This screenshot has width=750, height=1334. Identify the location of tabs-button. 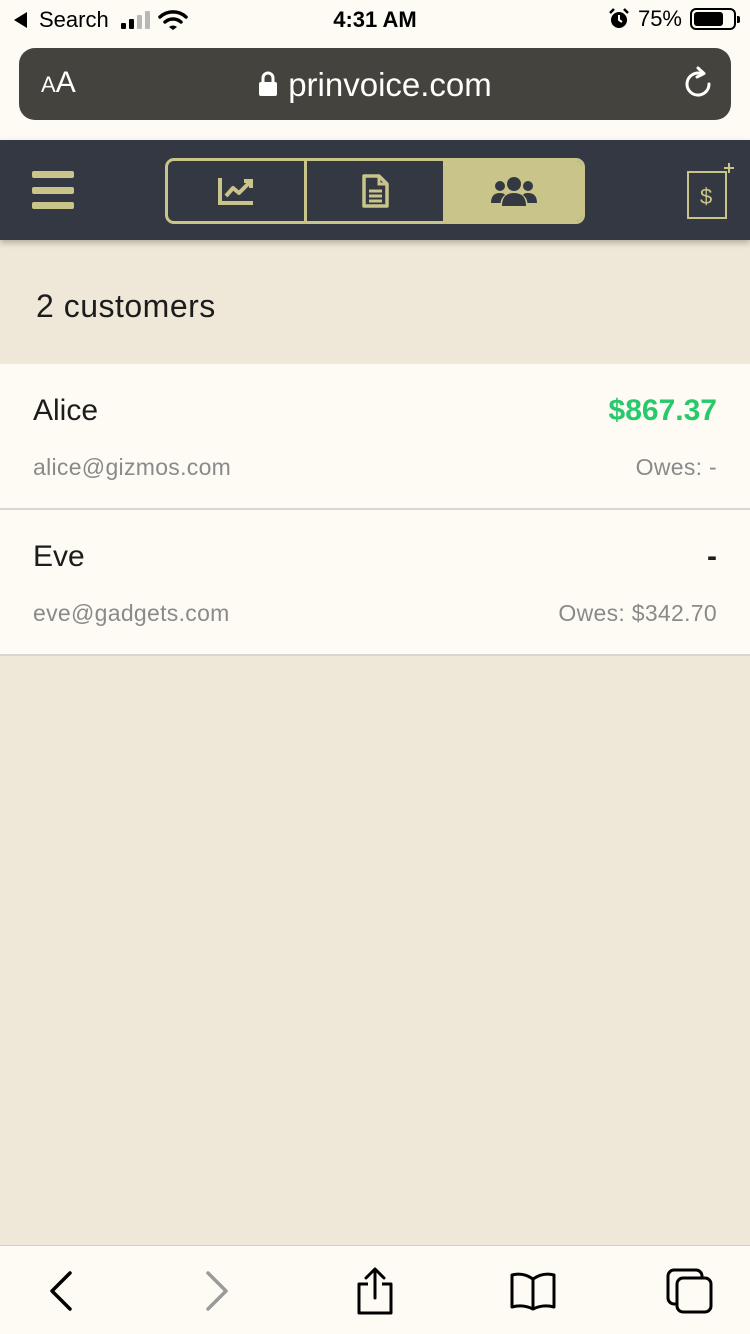
(690, 1291).